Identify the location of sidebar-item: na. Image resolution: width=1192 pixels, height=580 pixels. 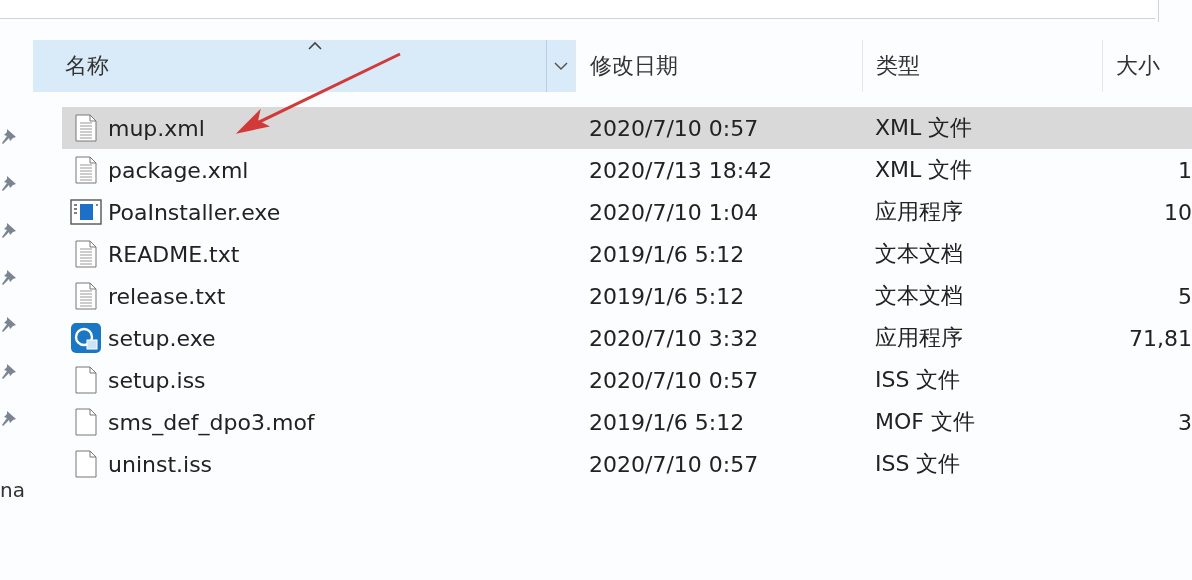
(12, 490).